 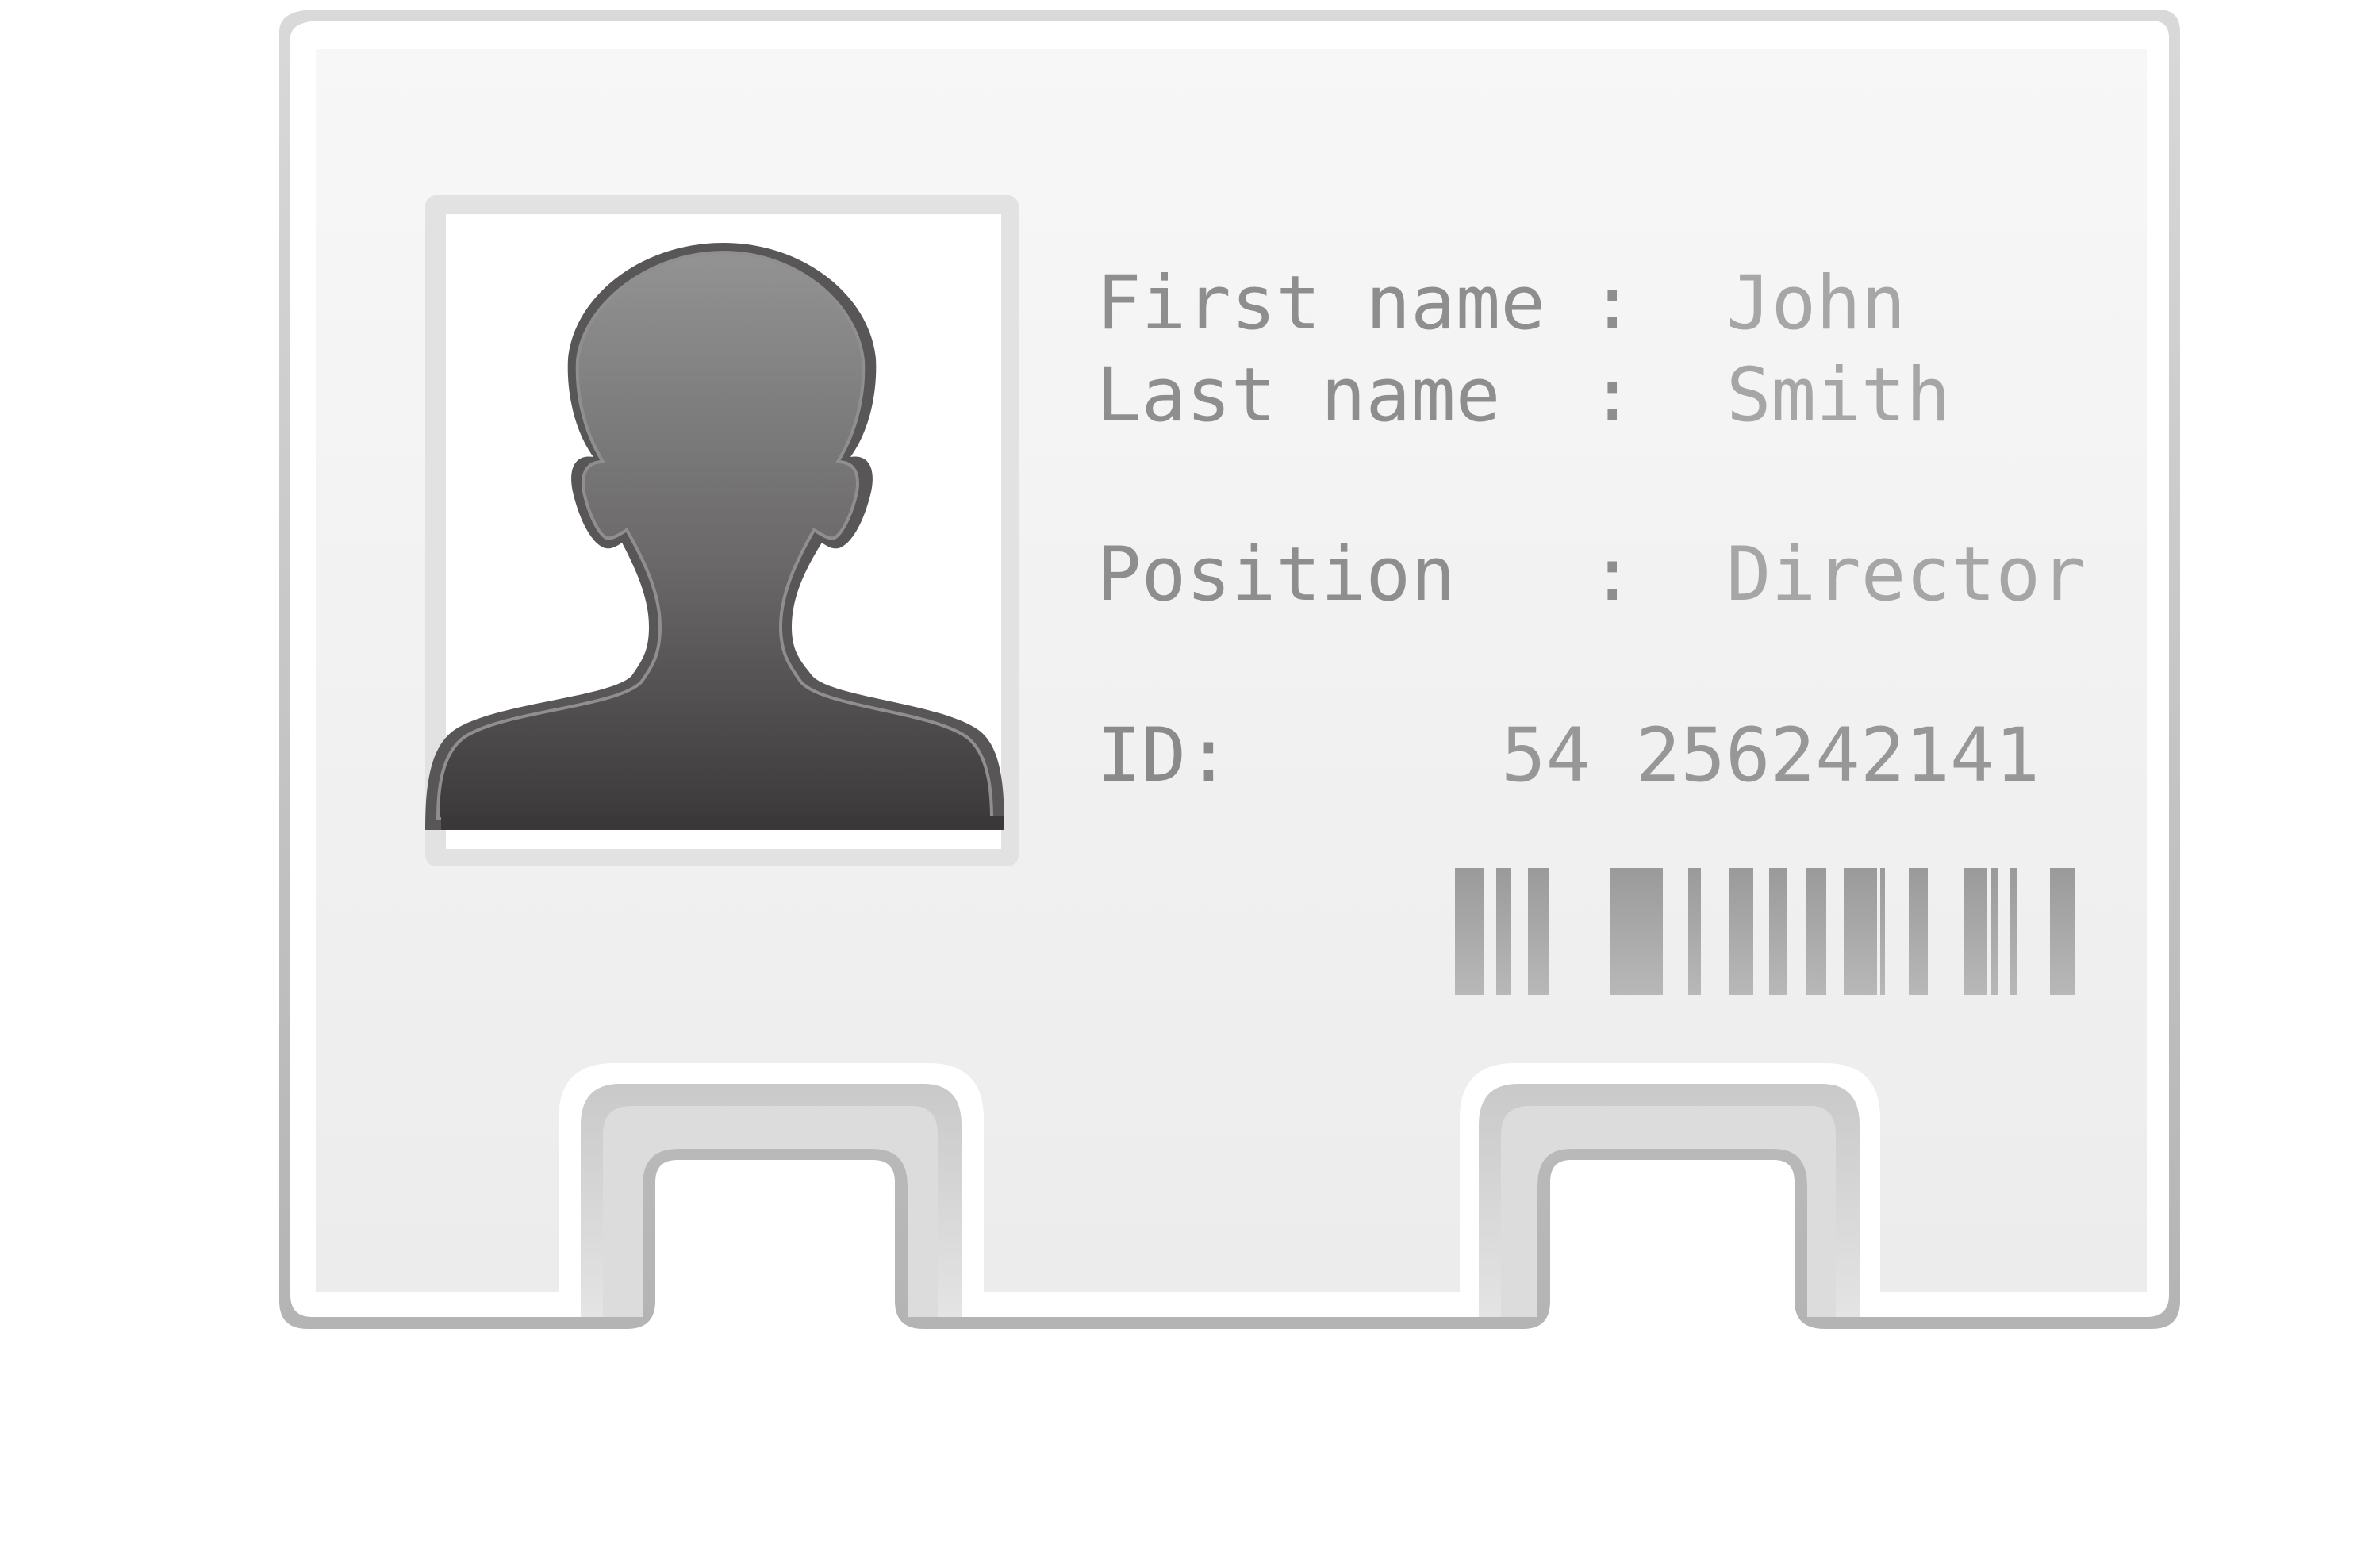 What do you see at coordinates (1906, 575) in the screenshot?
I see `field-value-position: Director` at bounding box center [1906, 575].